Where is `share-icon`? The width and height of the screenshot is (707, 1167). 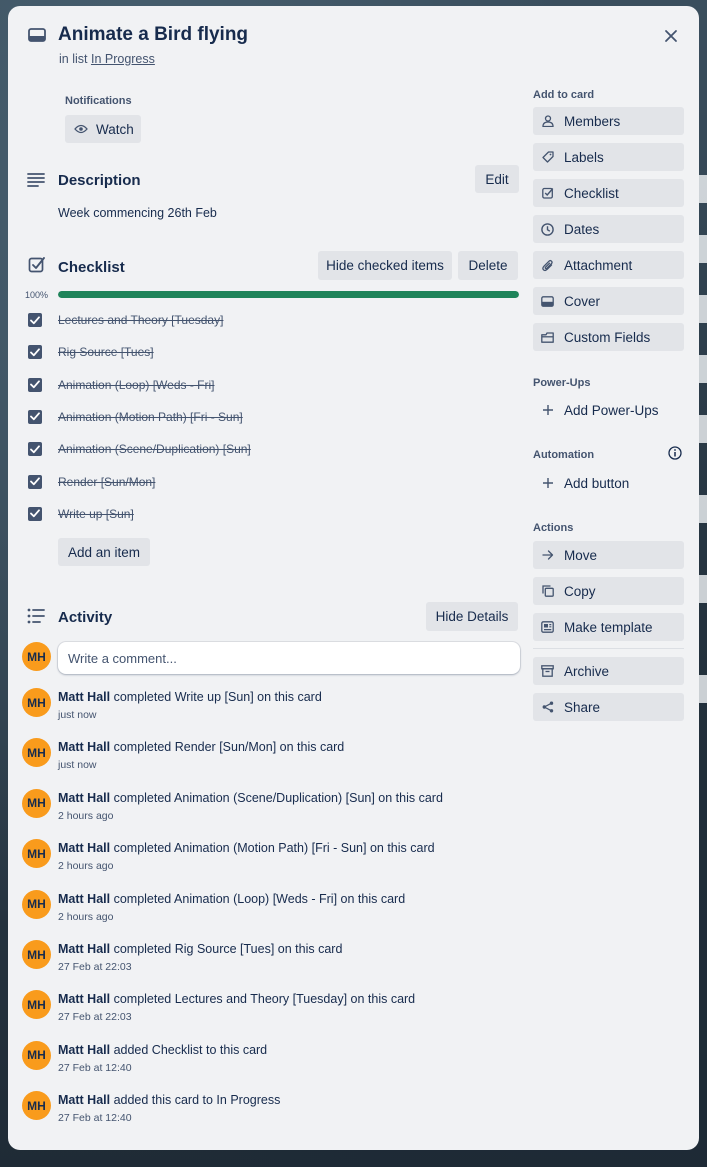 share-icon is located at coordinates (547, 707).